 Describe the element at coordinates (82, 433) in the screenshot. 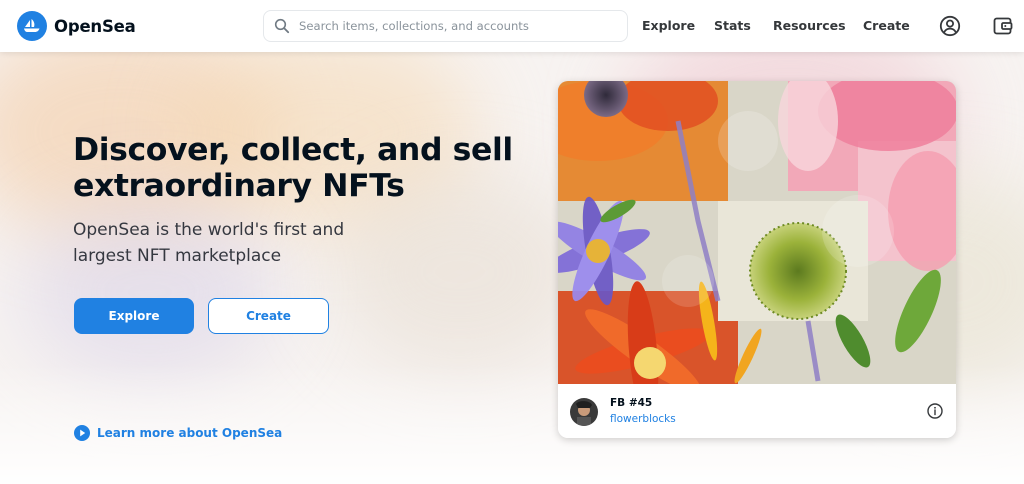

I see `play-circle-icon` at that location.